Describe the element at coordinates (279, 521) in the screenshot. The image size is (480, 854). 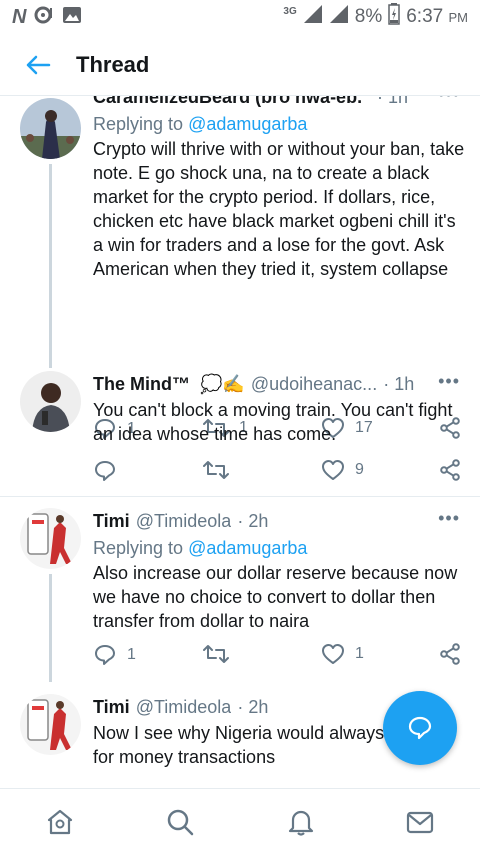
I see `tweet-header: Timi @Timideola · 2h` at that location.